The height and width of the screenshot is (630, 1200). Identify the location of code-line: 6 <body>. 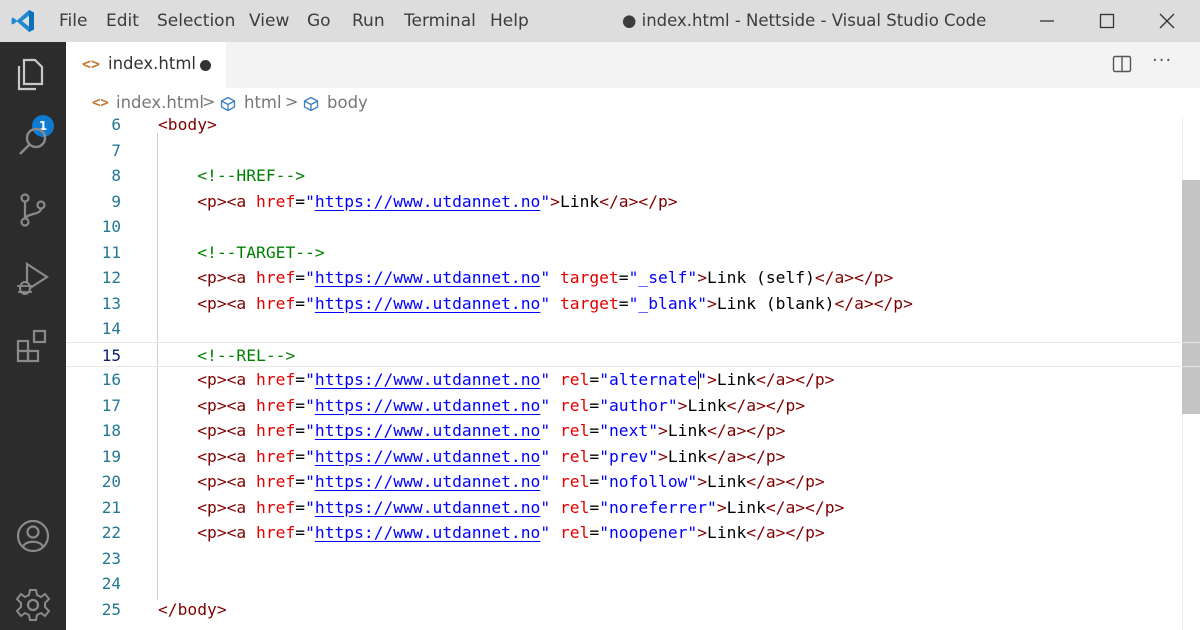
(633, 128).